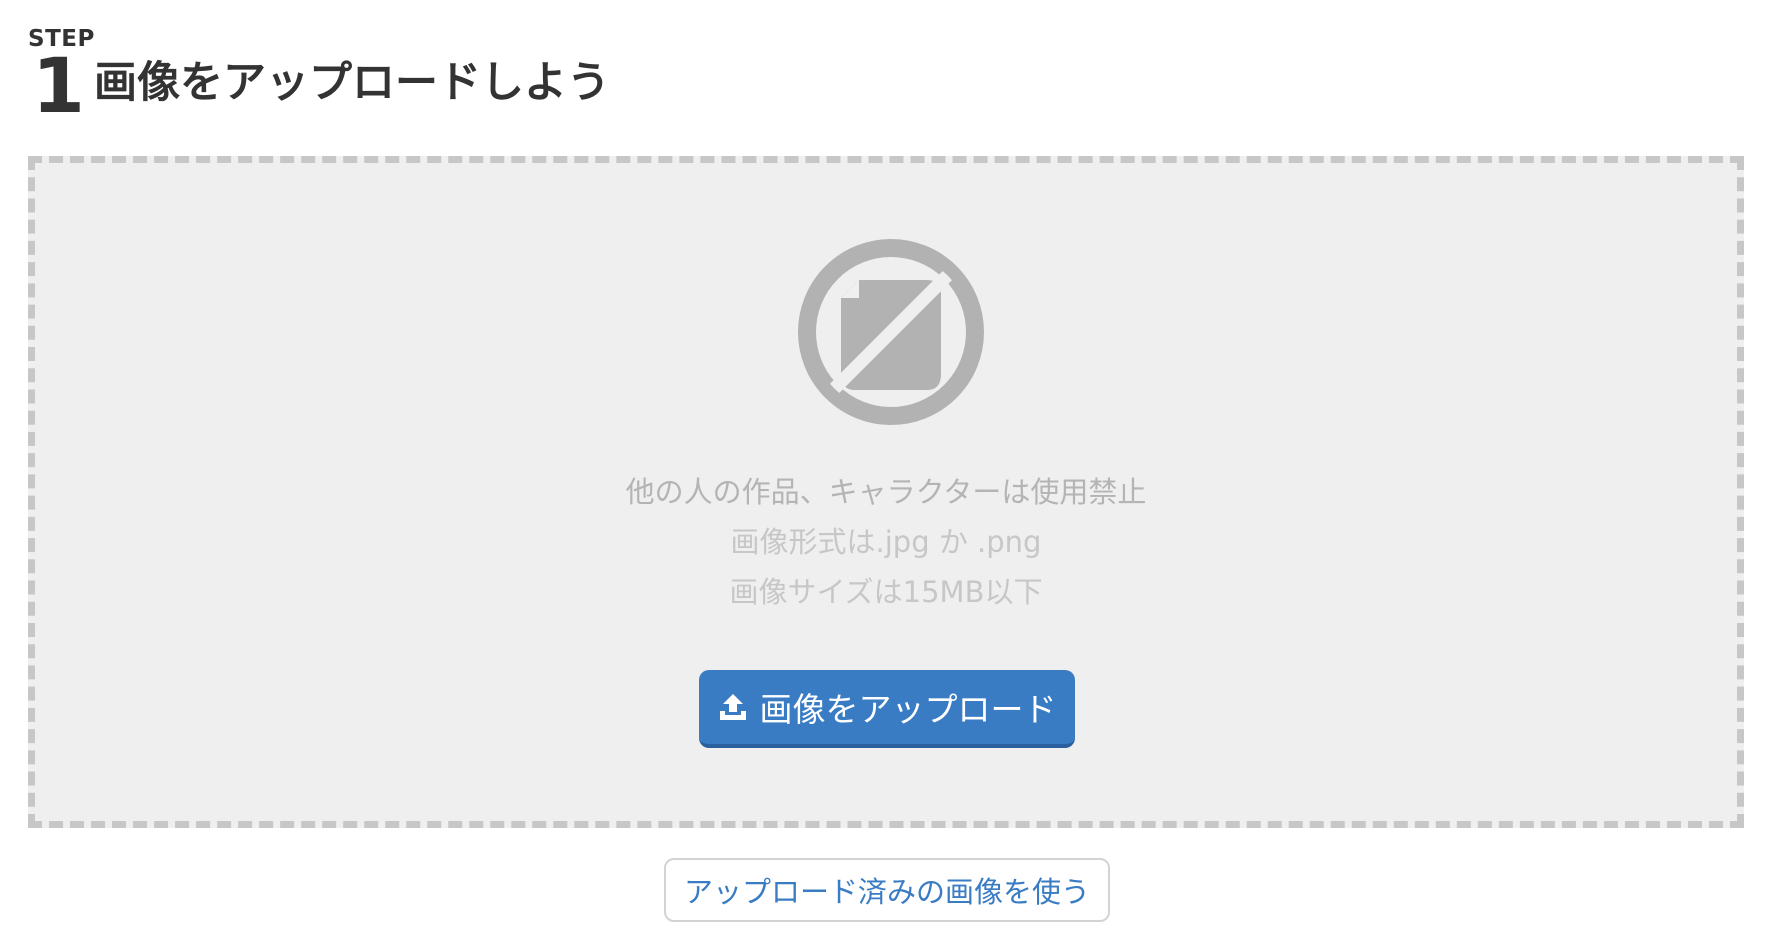  I want to click on warning-note: 他の人の作品、キャラクターは使用禁止, so click(886, 492).